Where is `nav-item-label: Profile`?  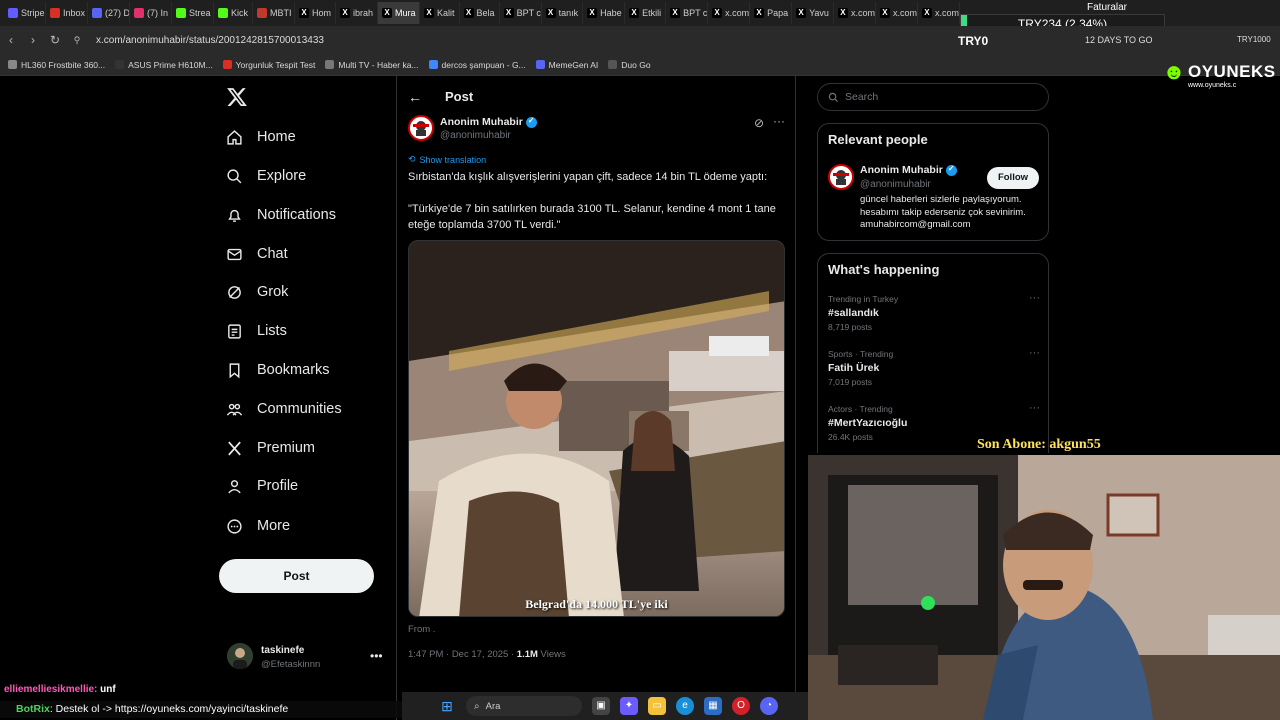 nav-item-label: Profile is located at coordinates (278, 486).